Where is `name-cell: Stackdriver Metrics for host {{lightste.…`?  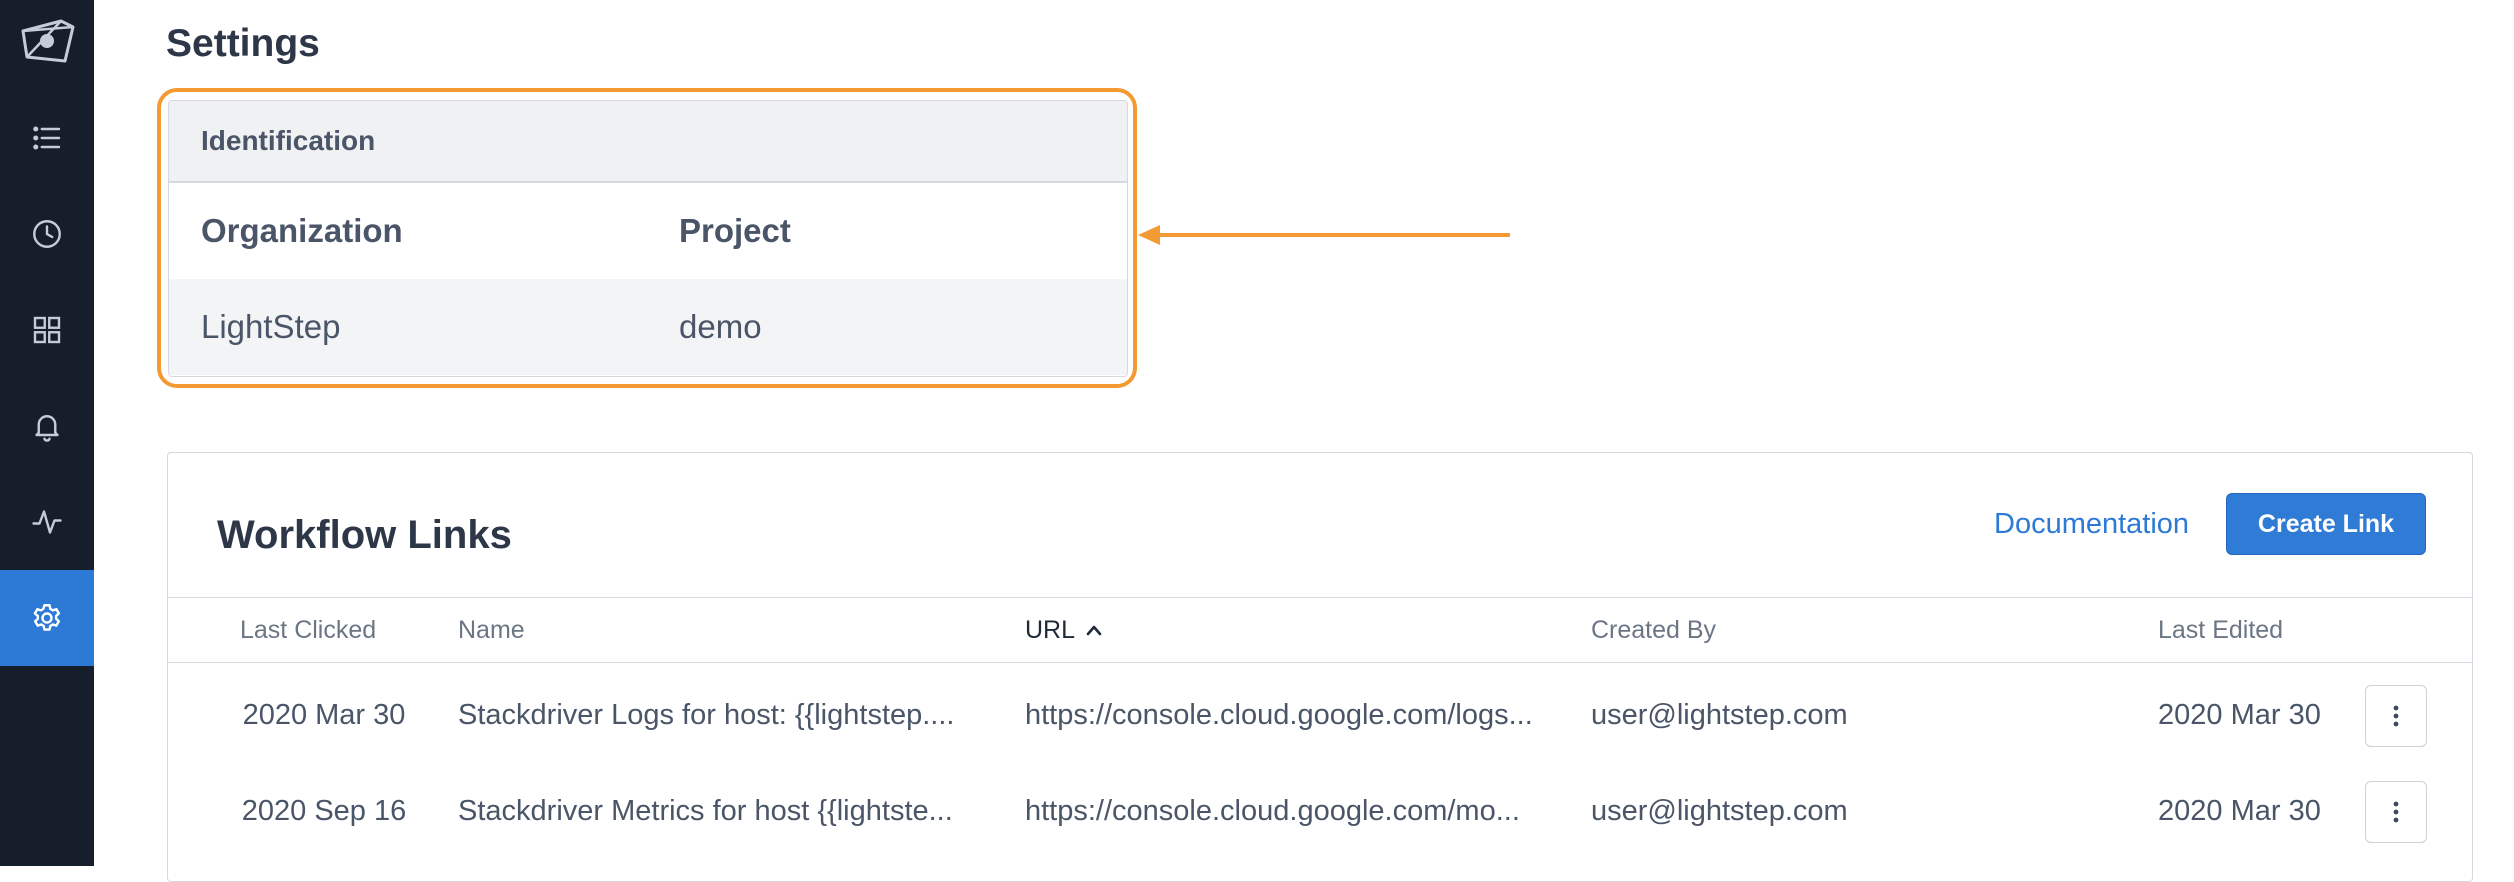 name-cell: Stackdriver Metrics for host {{lightste.… is located at coordinates (705, 810).